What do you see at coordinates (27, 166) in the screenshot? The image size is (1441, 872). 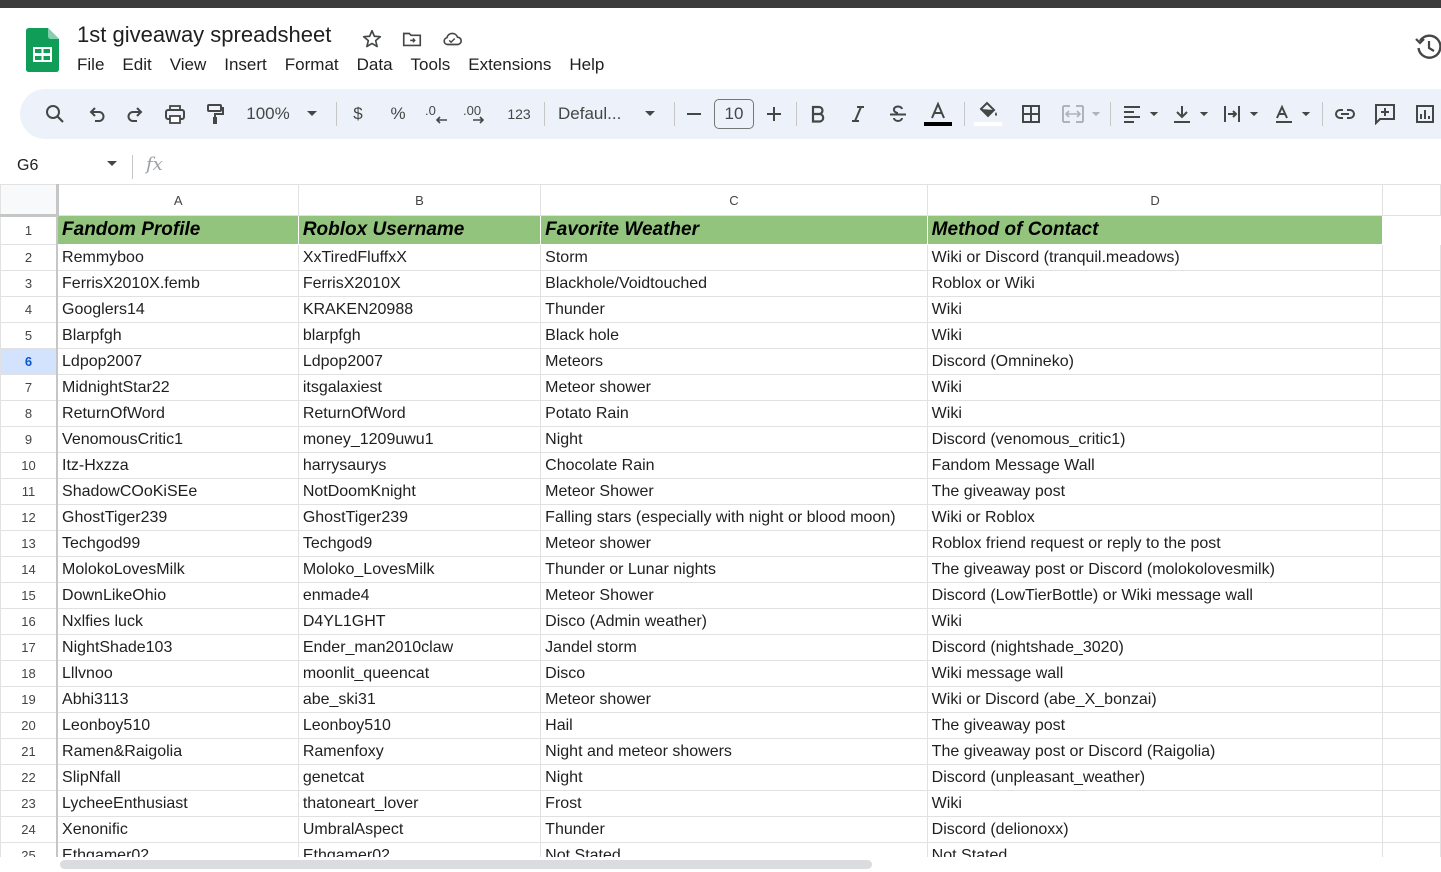 I see `name-box: G6` at bounding box center [27, 166].